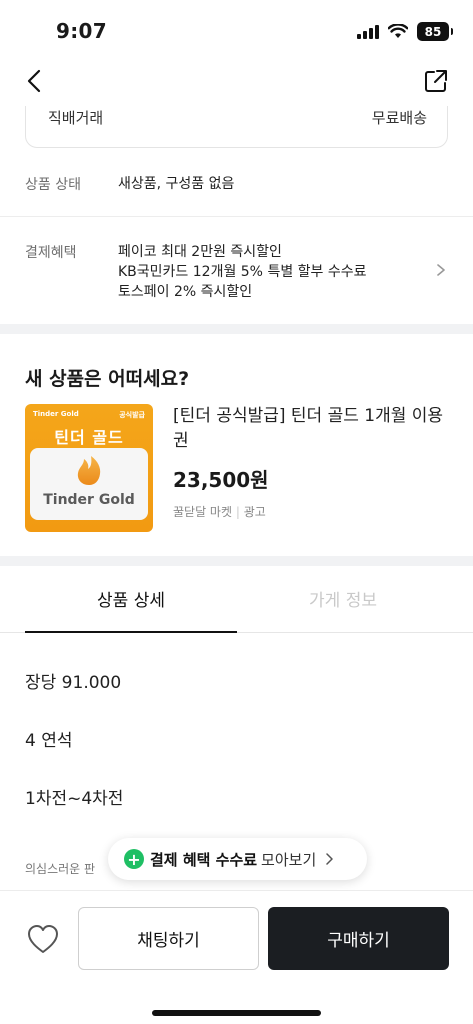  What do you see at coordinates (51, 253) in the screenshot?
I see `payment-benefit-label: 결제혜택` at bounding box center [51, 253].